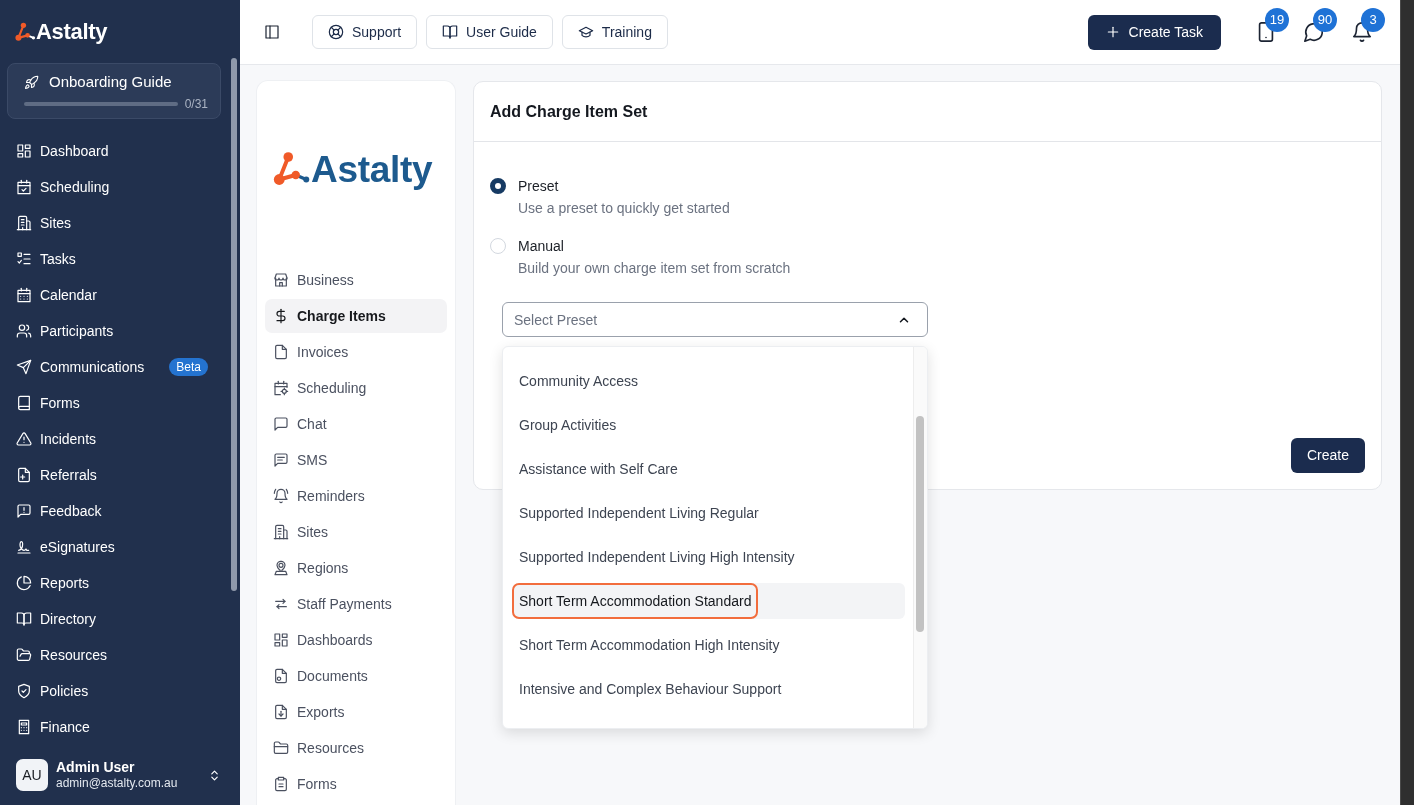 This screenshot has width=1414, height=805. Describe the element at coordinates (120, 403) in the screenshot. I see `sidebar-item: Forms` at that location.